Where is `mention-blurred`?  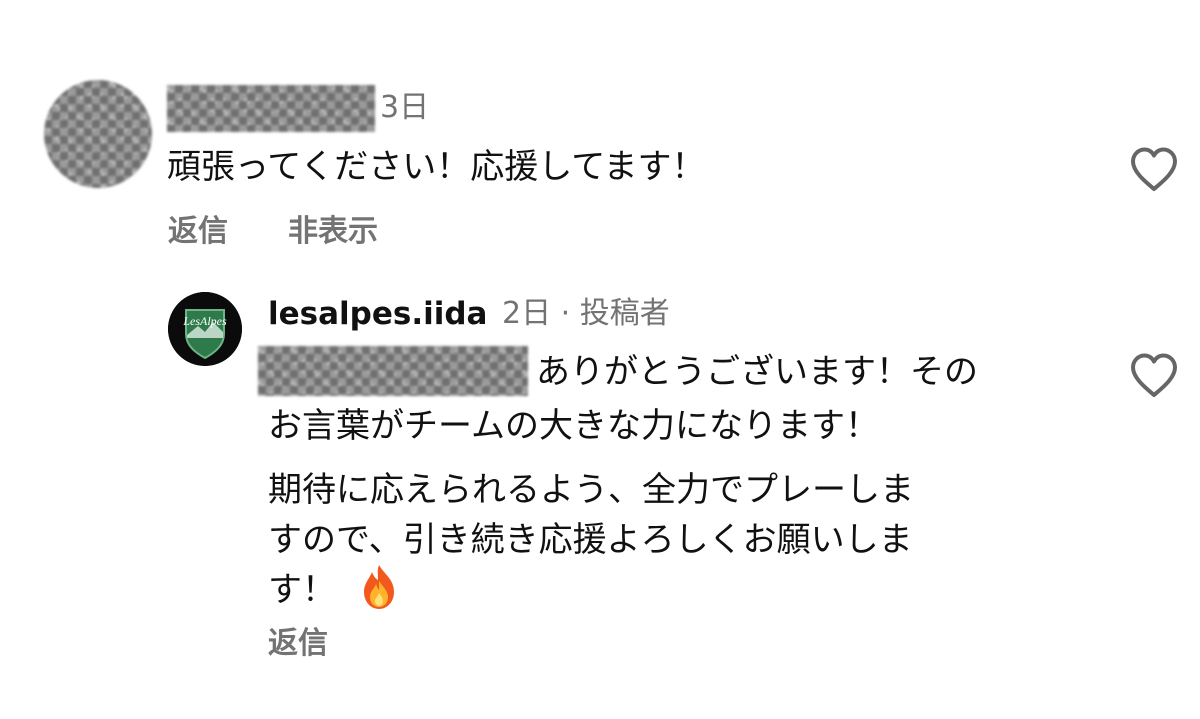
mention-blurred is located at coordinates (393, 371).